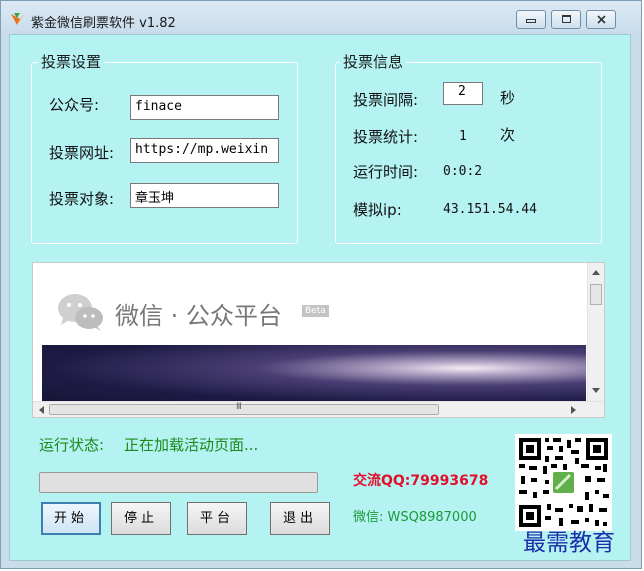 This screenshot has width=644, height=571. I want to click on interval-unit: 秒, so click(508, 98).